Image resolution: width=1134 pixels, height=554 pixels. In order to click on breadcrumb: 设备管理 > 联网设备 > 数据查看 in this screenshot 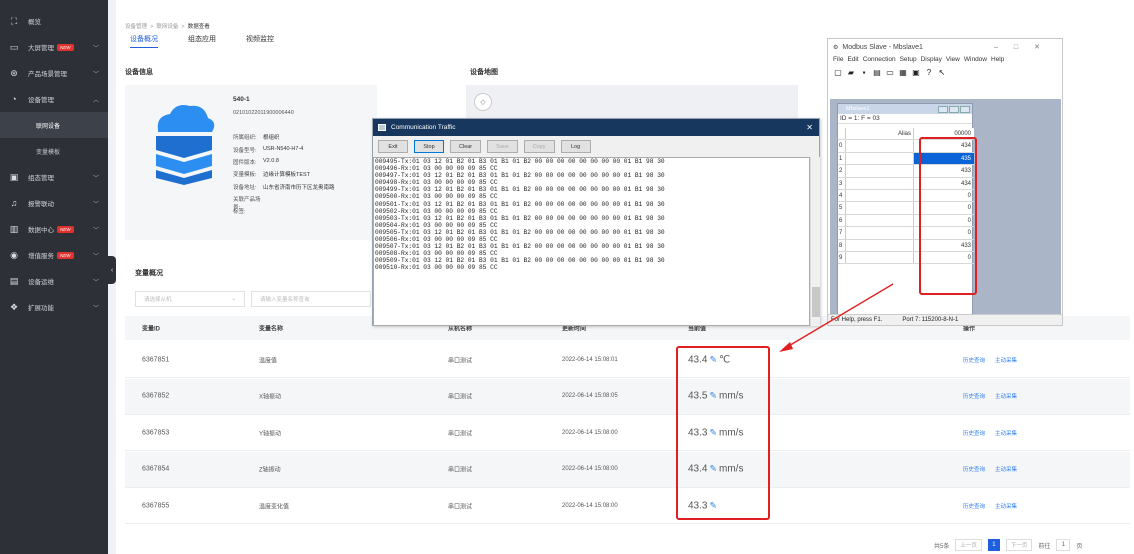, I will do `click(167, 27)`.